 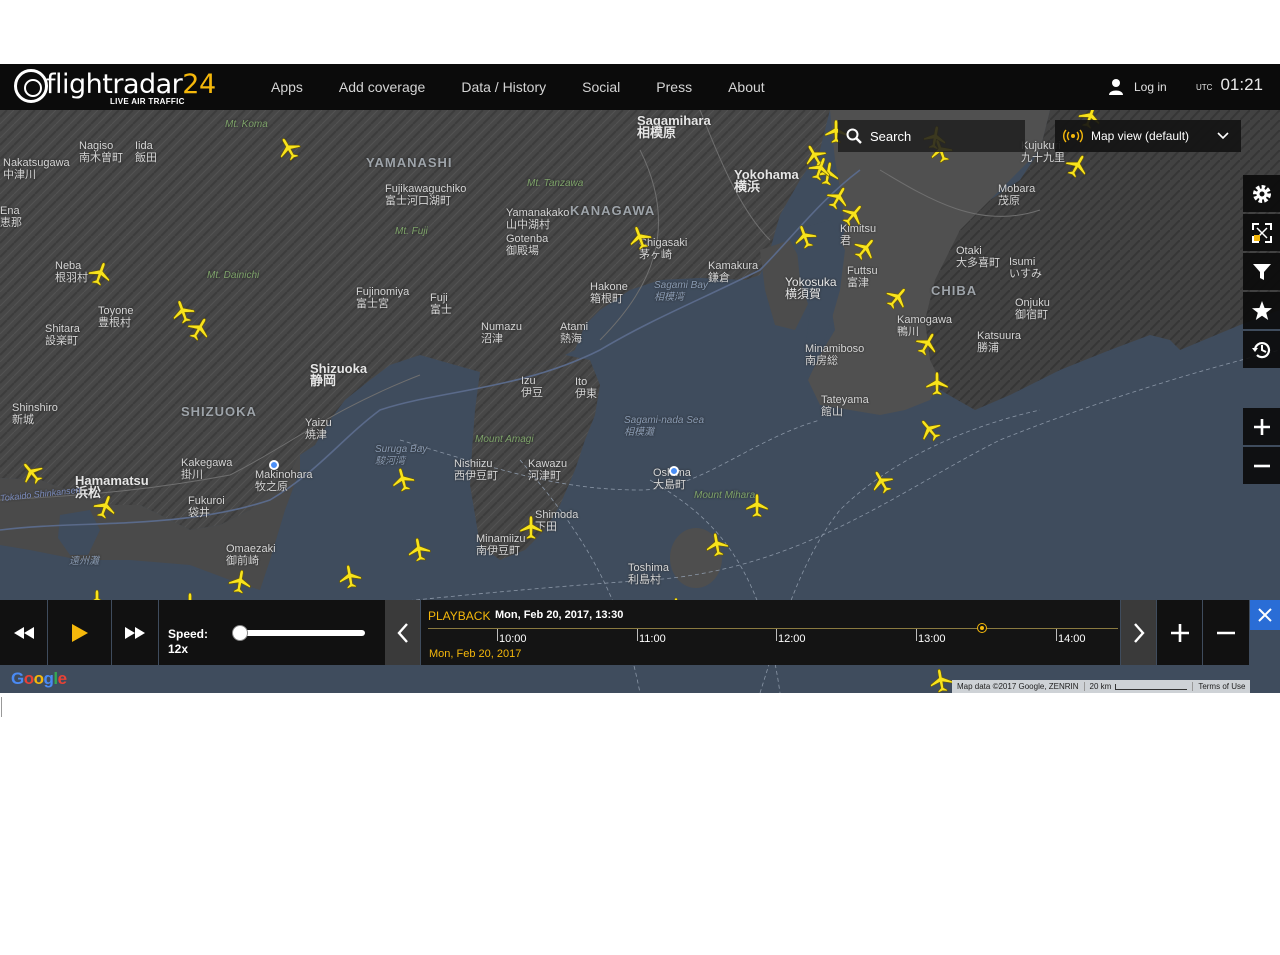 What do you see at coordinates (114, 87) in the screenshot?
I see `flightradar24-logo: flightradar24 LIVE AIR TRAFFIC` at bounding box center [114, 87].